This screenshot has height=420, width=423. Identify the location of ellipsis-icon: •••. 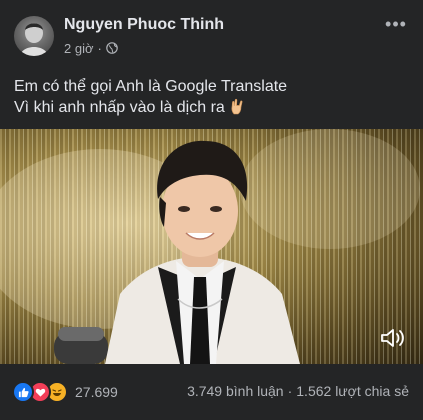
(396, 24).